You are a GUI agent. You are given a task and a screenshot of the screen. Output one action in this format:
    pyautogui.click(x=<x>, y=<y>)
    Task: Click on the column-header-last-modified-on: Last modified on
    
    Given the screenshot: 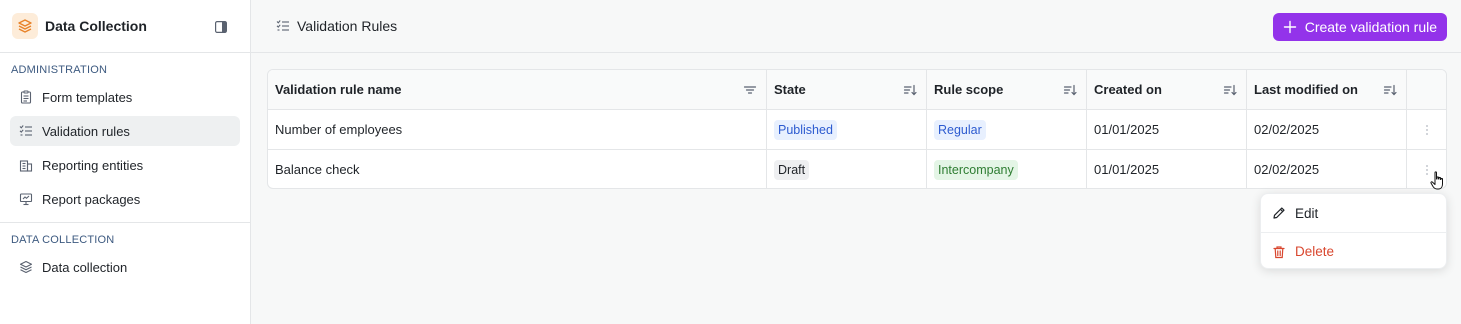 What is the action you would take?
    pyautogui.click(x=1327, y=89)
    